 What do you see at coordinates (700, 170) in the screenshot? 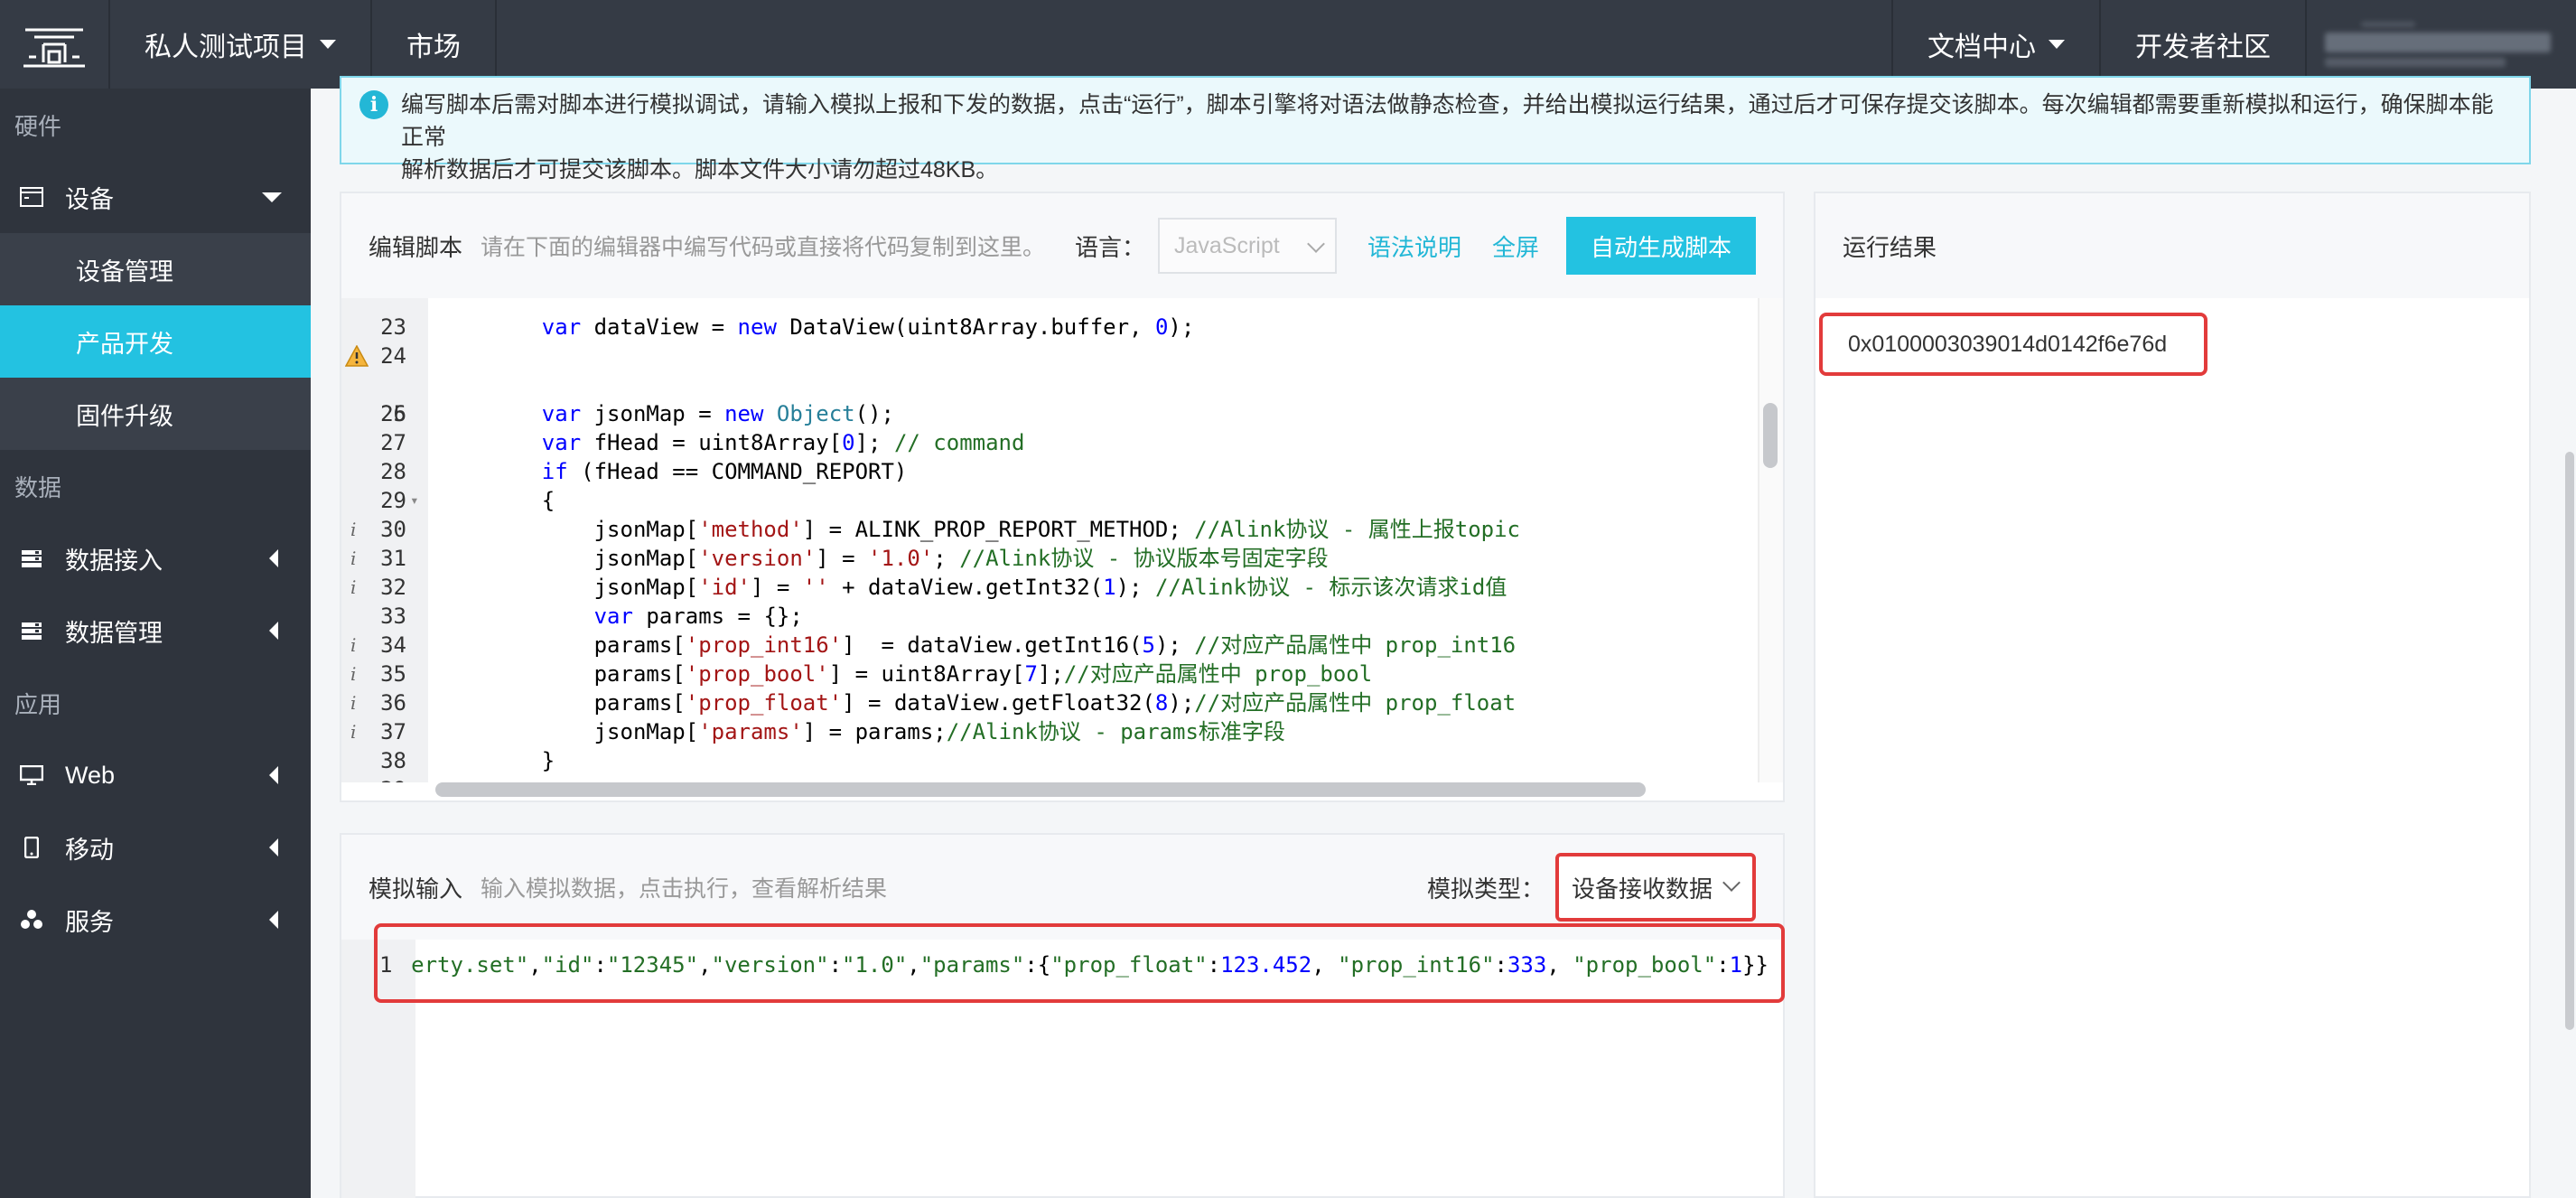
I see `notice-text-line-2: 解析数据后才可提交该脚本。脚本文件大小请勿超过48KB。` at bounding box center [700, 170].